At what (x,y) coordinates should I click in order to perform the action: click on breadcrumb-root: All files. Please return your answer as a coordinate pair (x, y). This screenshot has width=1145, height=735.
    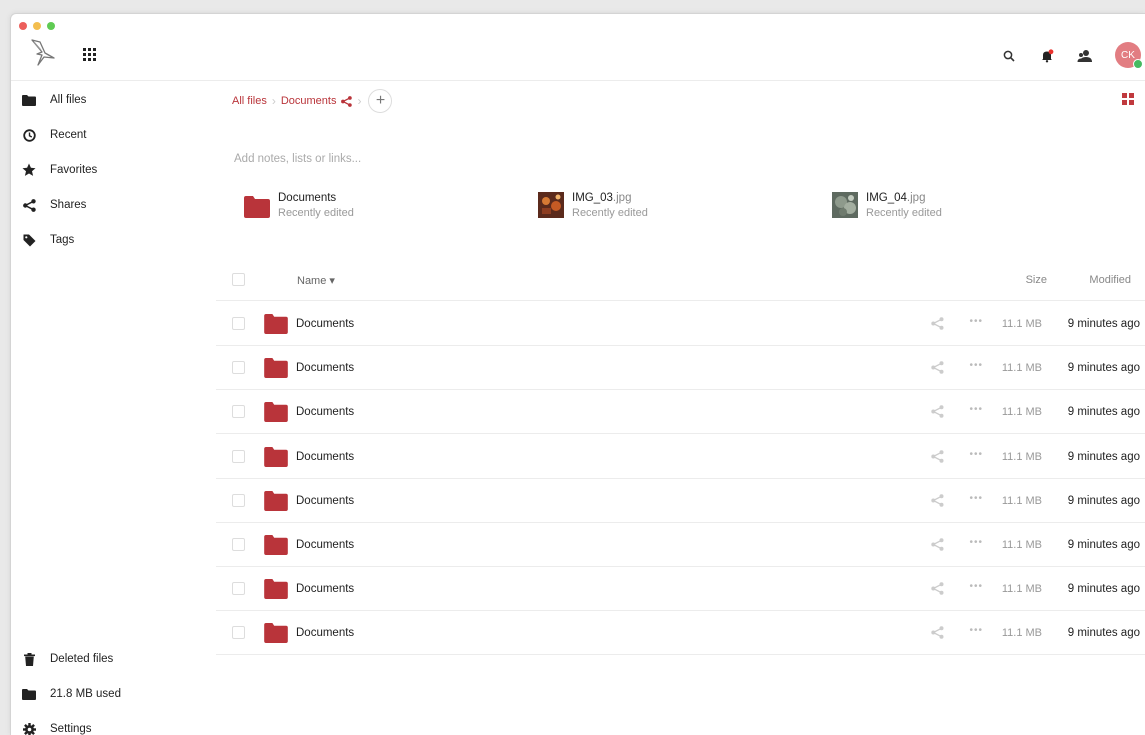
    Looking at the image, I should click on (249, 101).